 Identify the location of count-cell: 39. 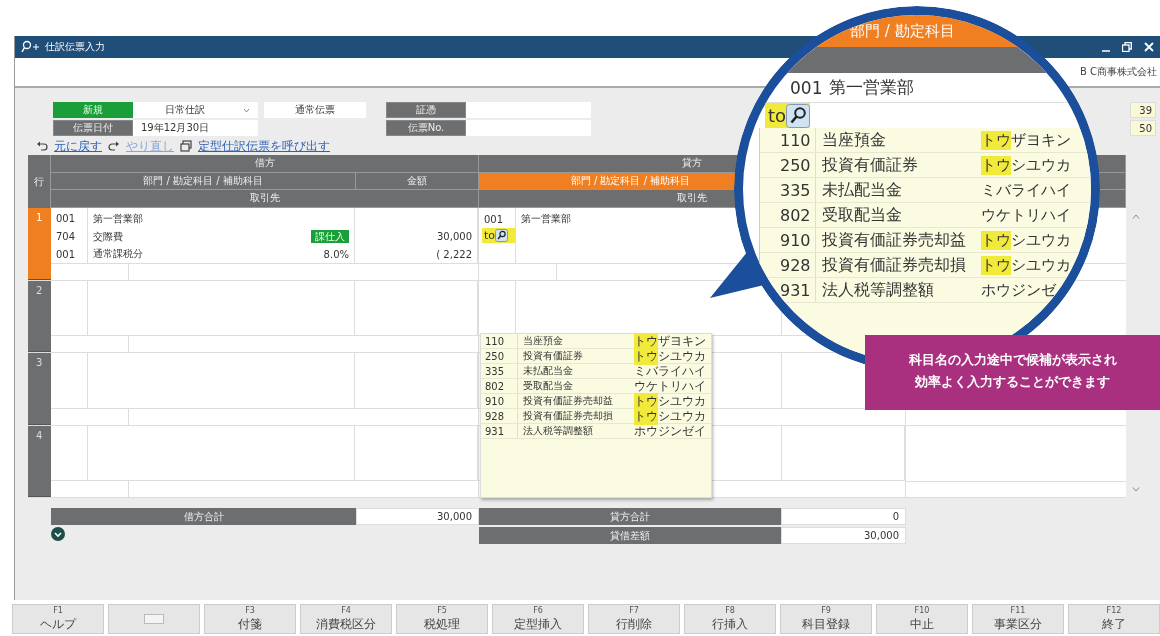
(1143, 110).